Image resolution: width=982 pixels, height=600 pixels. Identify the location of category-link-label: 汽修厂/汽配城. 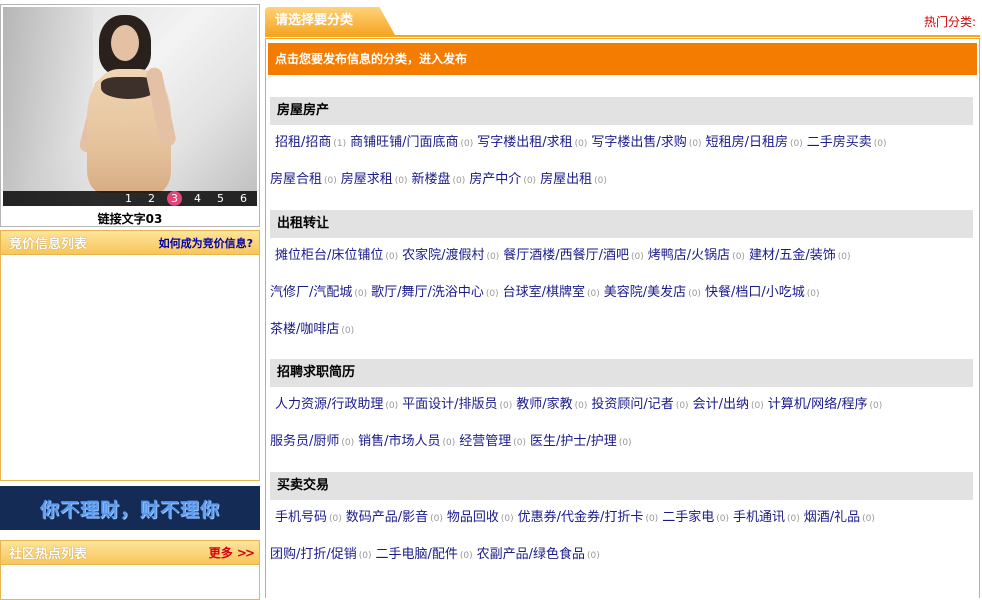
(311, 292).